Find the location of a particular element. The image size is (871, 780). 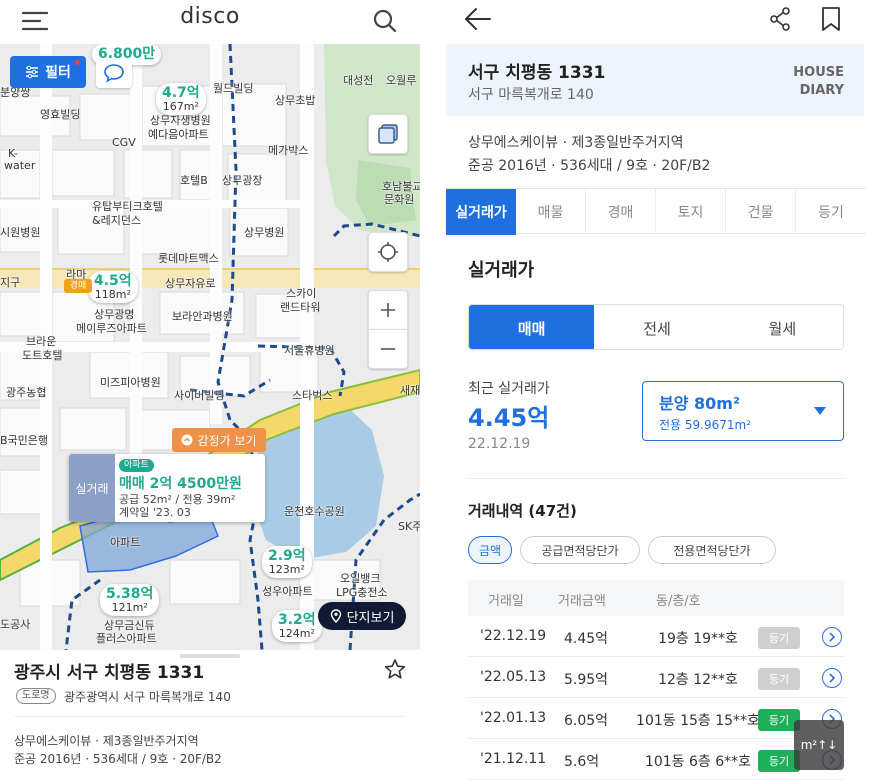

area-select: 분양 80m² 전용 59.9671m² is located at coordinates (743, 411).